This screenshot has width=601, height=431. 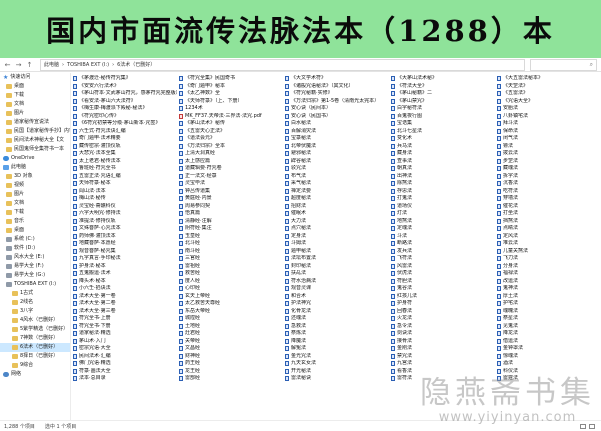 What do you see at coordinates (35, 320) in the screenshot?
I see `sidebar-item: 4风水（已删好）` at bounding box center [35, 320].